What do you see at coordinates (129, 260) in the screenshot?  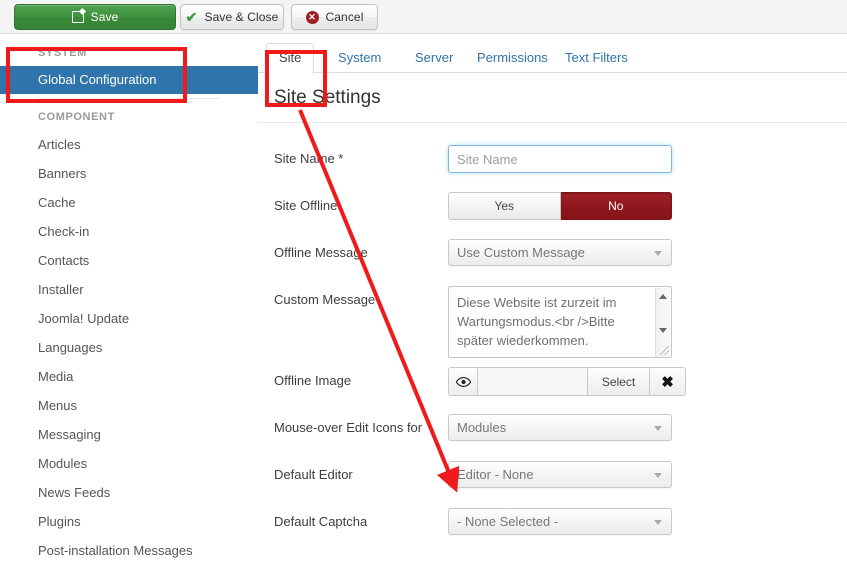 I see `sidebar-item-contacts: Contacts` at bounding box center [129, 260].